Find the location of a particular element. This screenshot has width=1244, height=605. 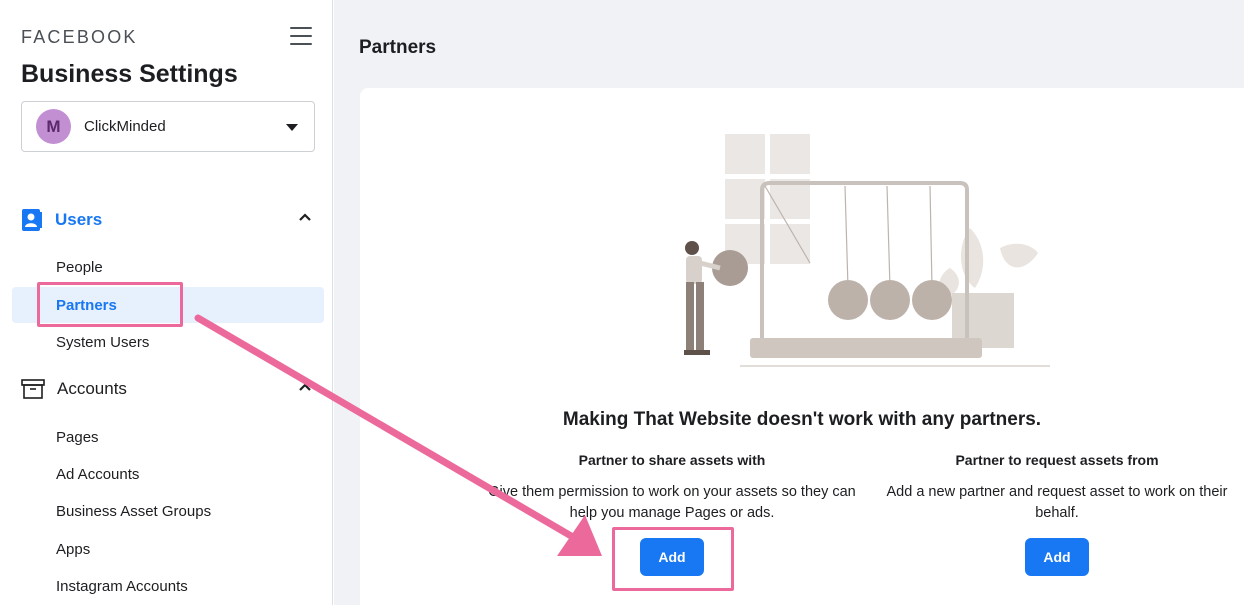

add-partner-share-button: Add is located at coordinates (672, 557).